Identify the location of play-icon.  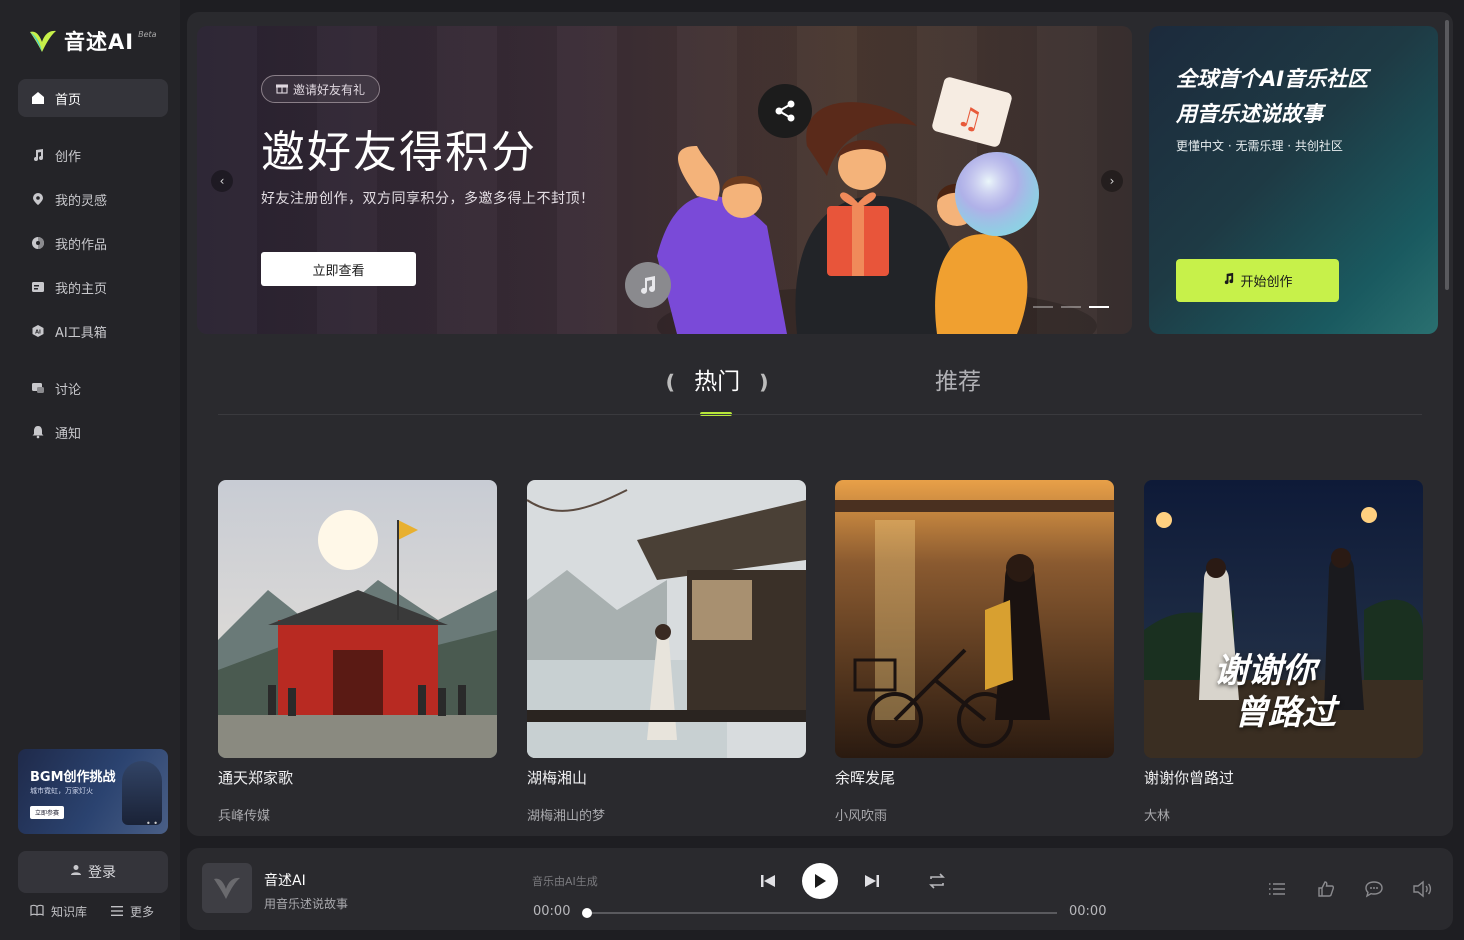
(820, 881).